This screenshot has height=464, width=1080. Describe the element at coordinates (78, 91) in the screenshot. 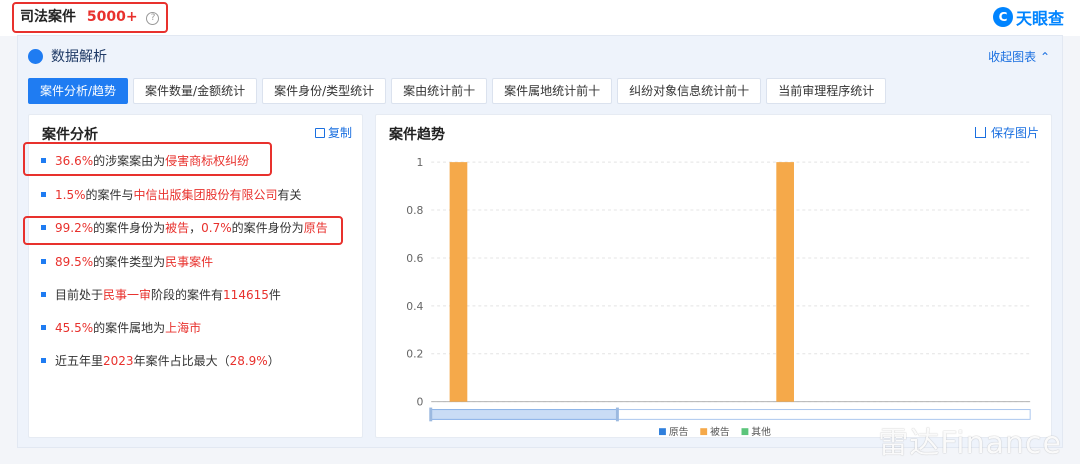

I see `tab-case-analysis-trend: 案件分析/趋势` at that location.